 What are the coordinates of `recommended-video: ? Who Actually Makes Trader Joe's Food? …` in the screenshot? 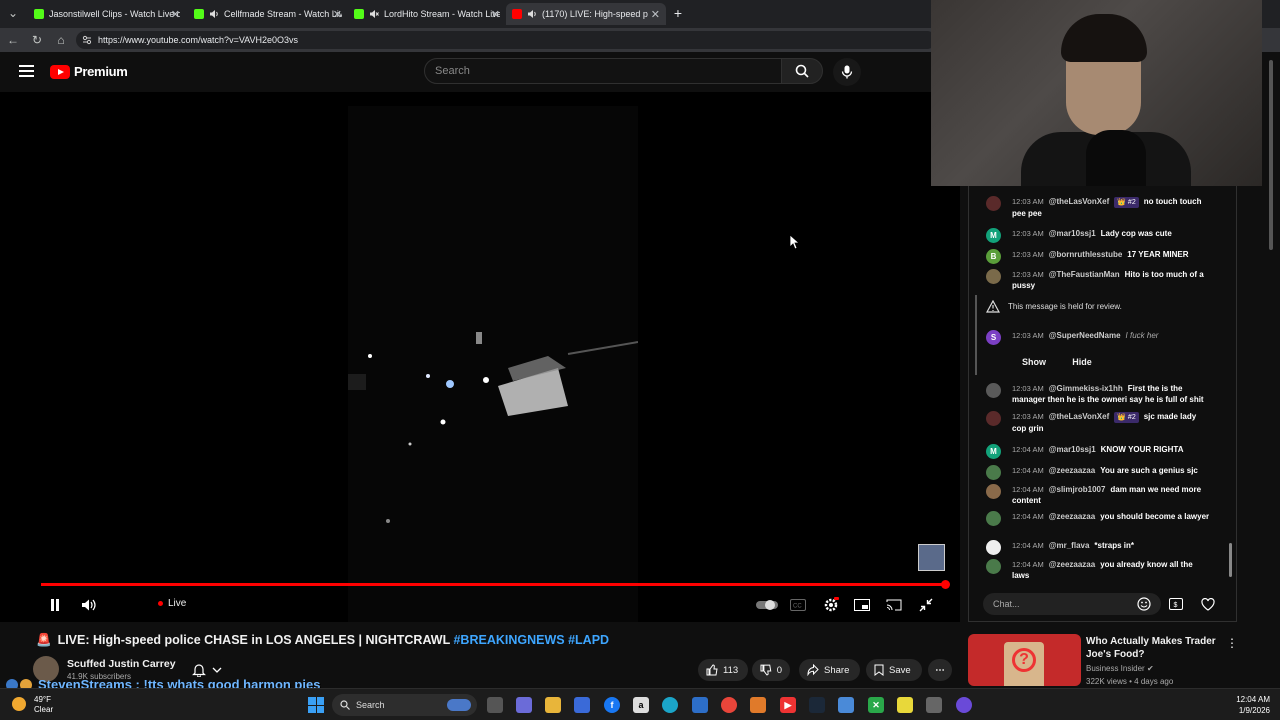 It's located at (1103, 662).